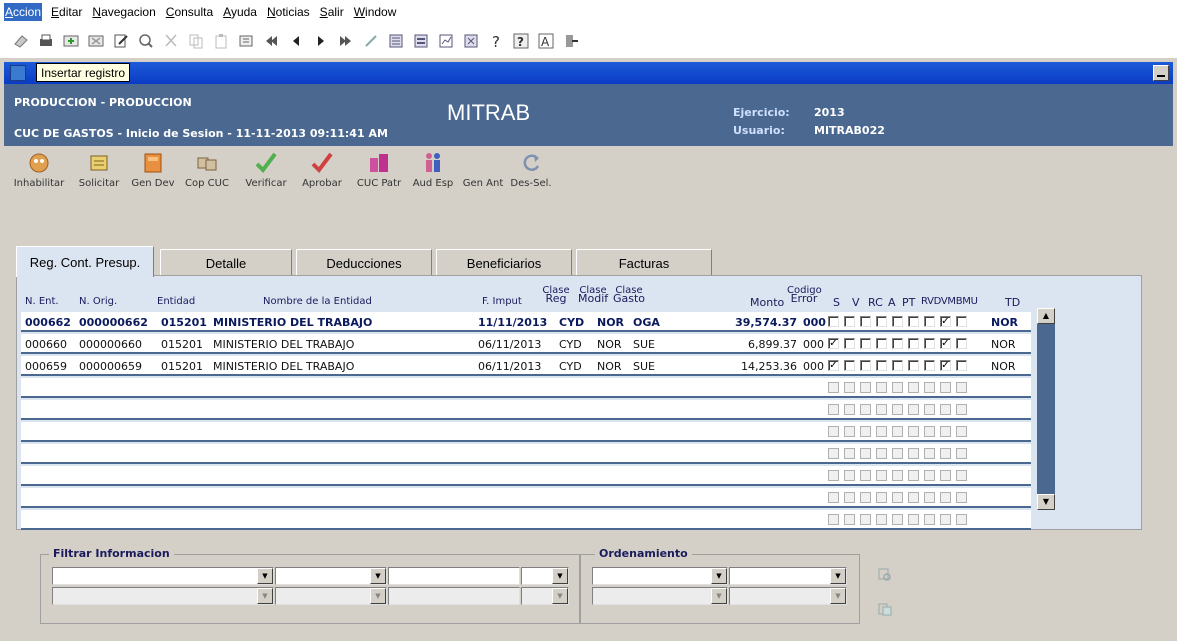 The image size is (1177, 641). What do you see at coordinates (644, 262) in the screenshot?
I see `tab-facturas: Facturas` at bounding box center [644, 262].